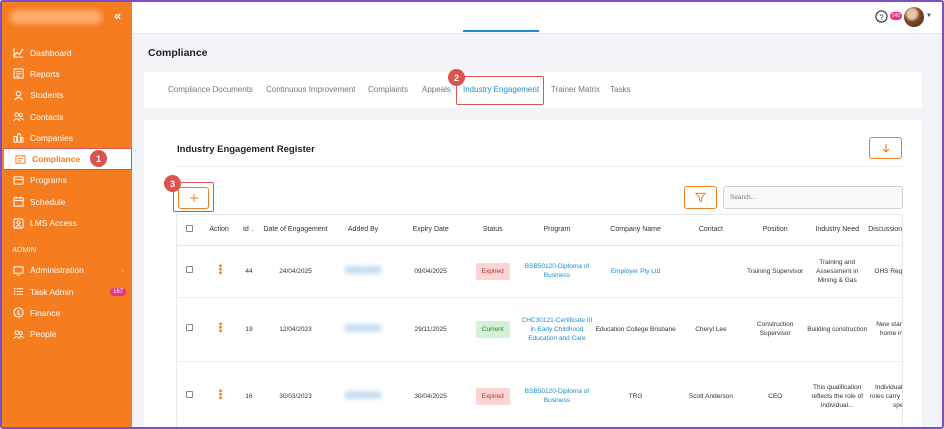 The width and height of the screenshot is (944, 429). Describe the element at coordinates (47, 95) in the screenshot. I see `sidebar-item-label: Students` at that location.